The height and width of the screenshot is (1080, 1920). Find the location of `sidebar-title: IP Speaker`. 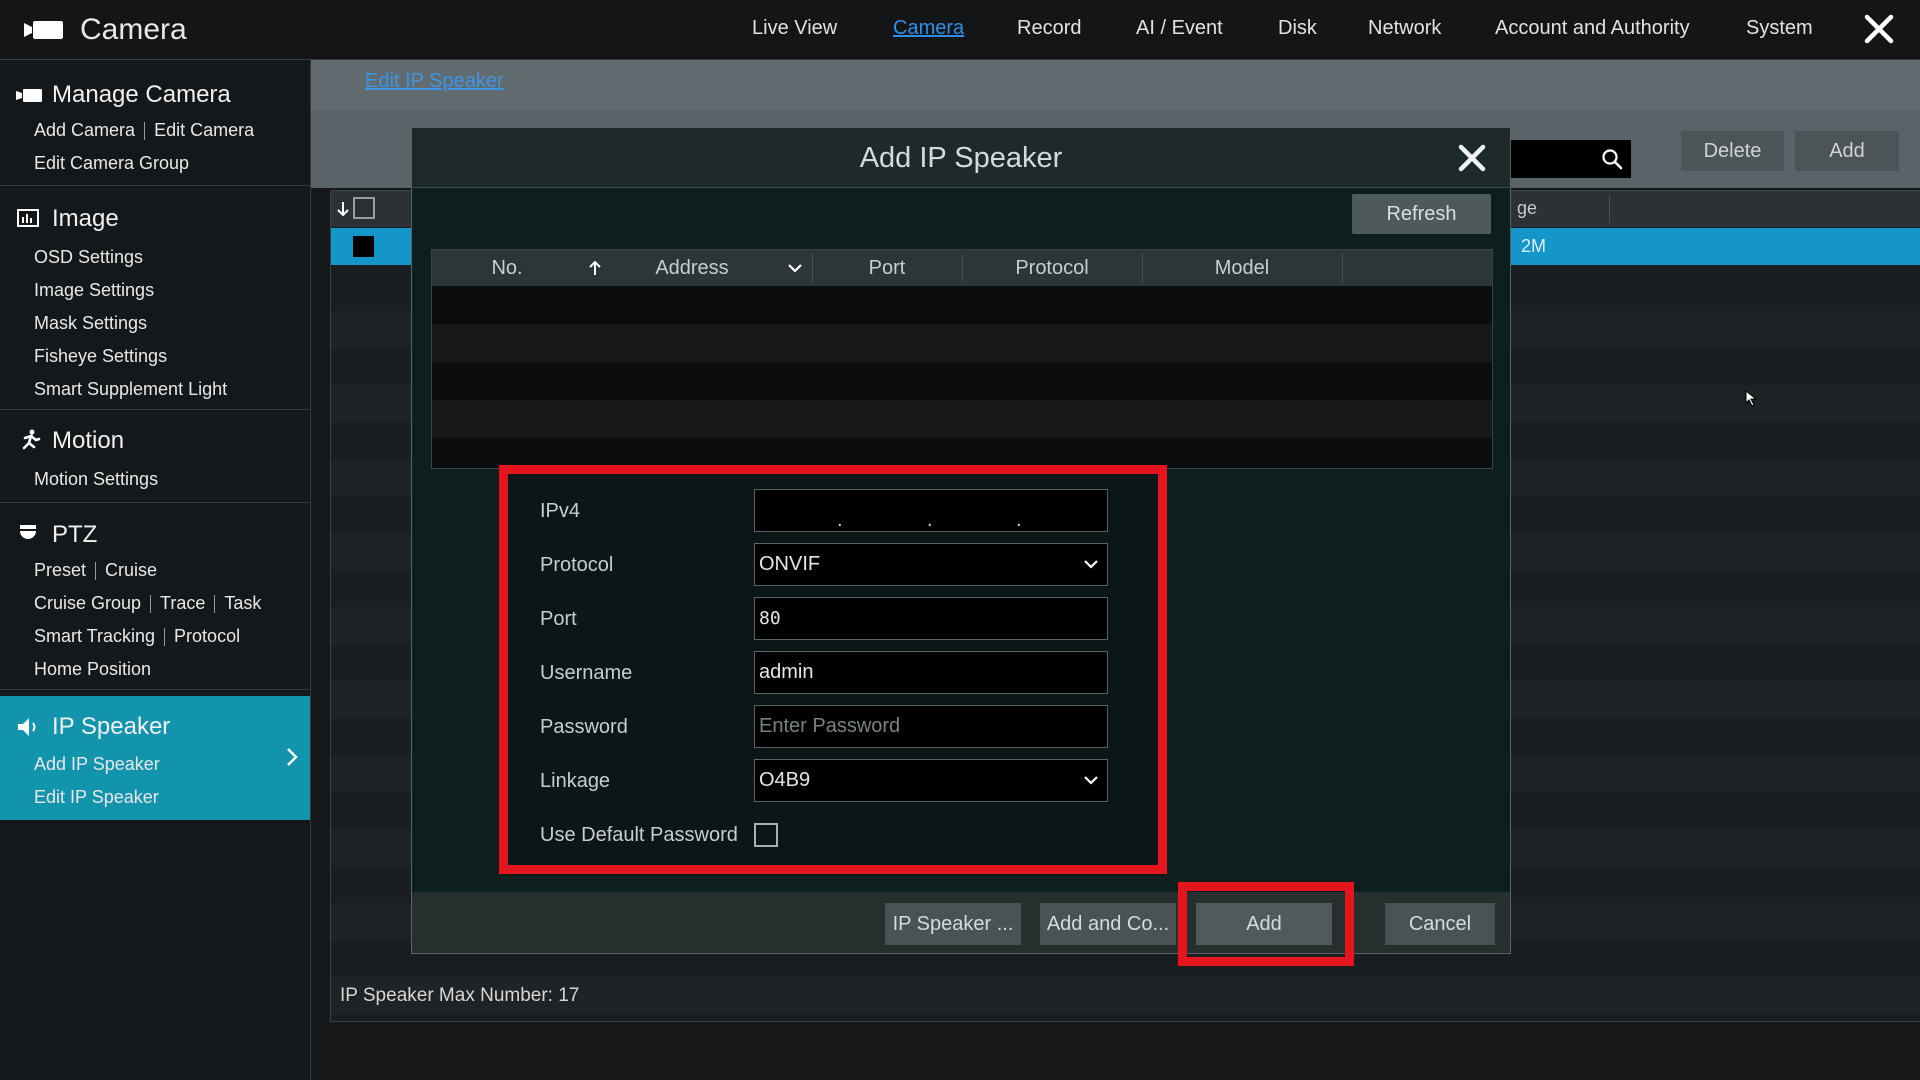

sidebar-title: IP Speaker is located at coordinates (111, 726).